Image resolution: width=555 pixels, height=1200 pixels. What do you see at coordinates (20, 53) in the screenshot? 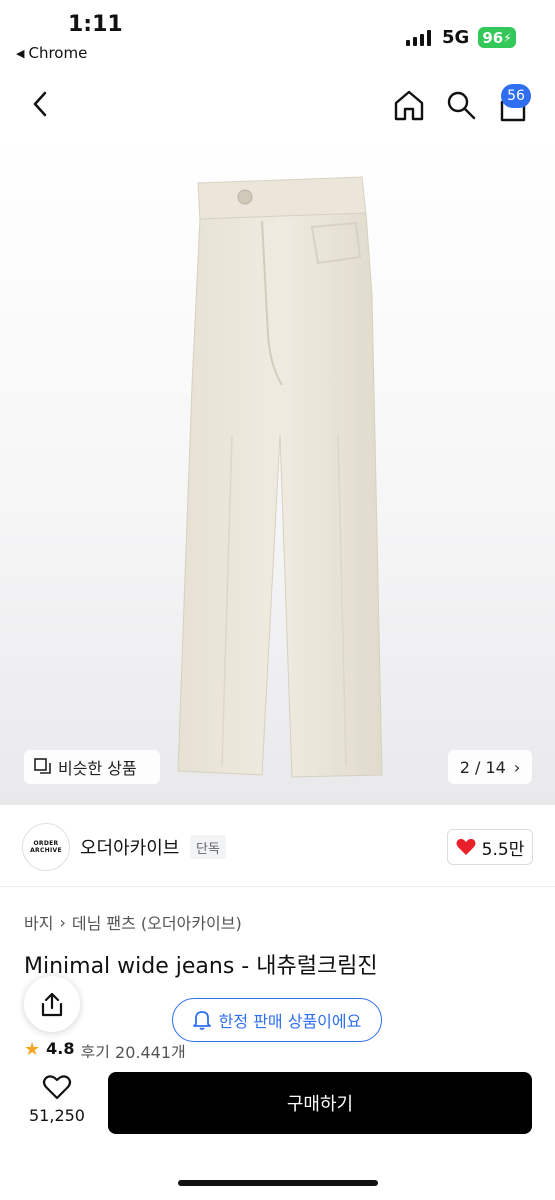
I see `back-triangle-icon: ◀` at bounding box center [20, 53].